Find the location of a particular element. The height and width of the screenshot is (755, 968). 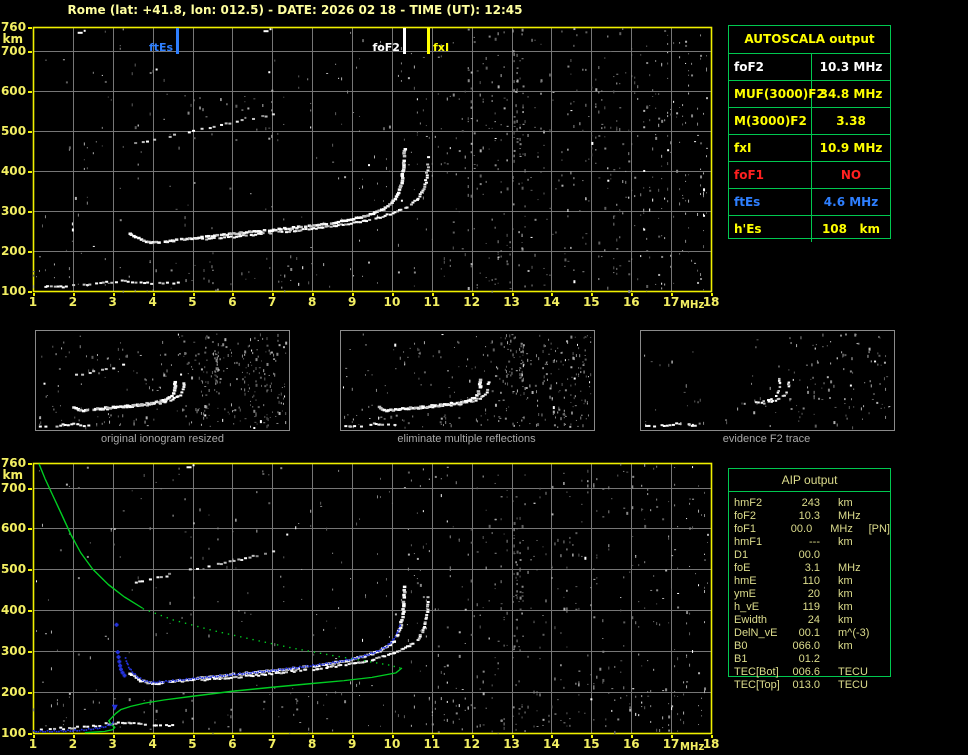

aip-param-label: foE is located at coordinates (742, 568).